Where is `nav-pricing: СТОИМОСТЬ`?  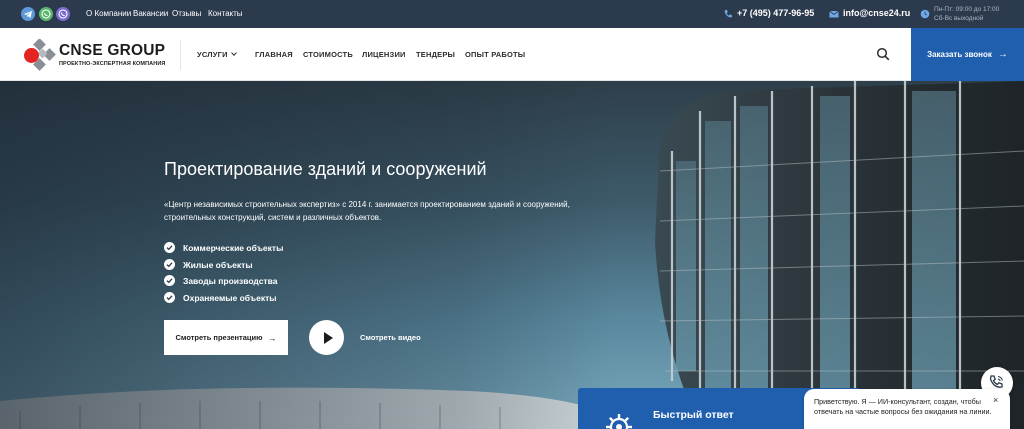 nav-pricing: СТОИМОСТЬ is located at coordinates (328, 54).